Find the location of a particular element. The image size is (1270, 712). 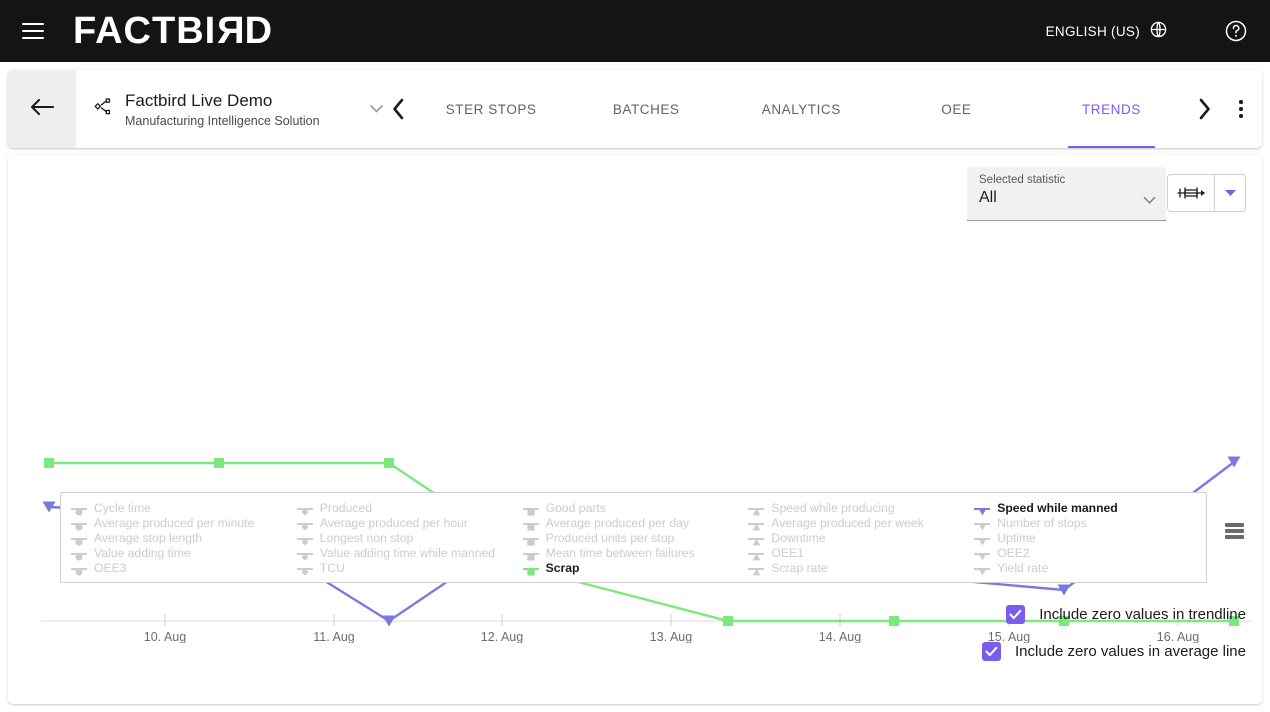

legend-item-oee2: OEE2 is located at coordinates (1087, 553).